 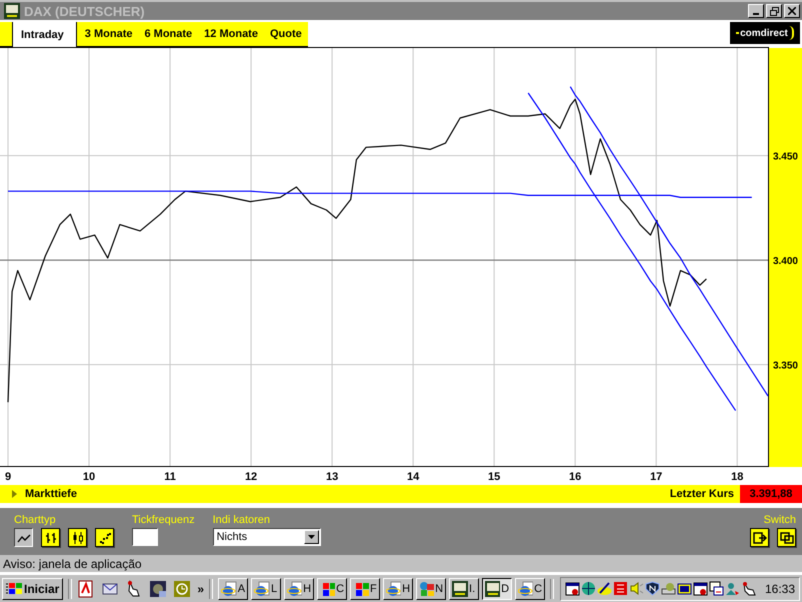 I want to click on control-label: Switch, so click(x=780, y=520).